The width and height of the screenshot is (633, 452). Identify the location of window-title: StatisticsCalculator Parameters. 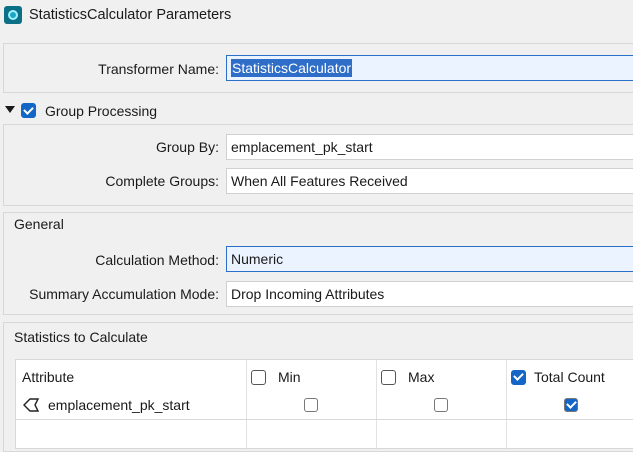
(130, 15).